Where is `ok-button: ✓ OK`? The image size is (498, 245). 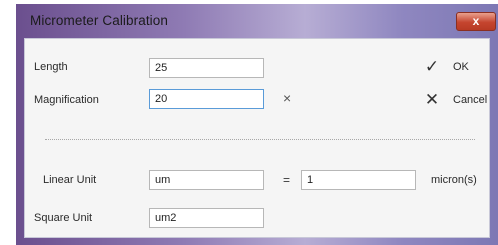
ok-button: ✓ OK is located at coordinates (445, 67).